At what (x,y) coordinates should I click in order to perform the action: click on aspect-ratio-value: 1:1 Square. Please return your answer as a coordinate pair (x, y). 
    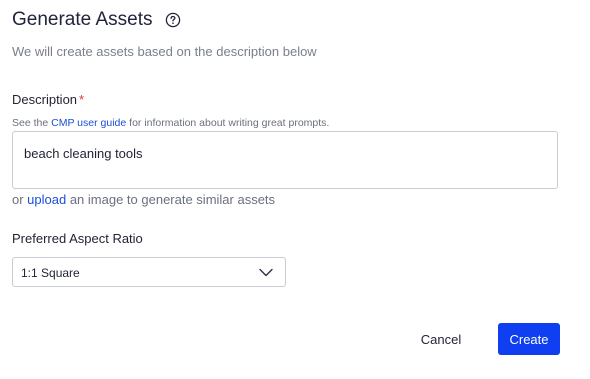
    Looking at the image, I should click on (50, 273).